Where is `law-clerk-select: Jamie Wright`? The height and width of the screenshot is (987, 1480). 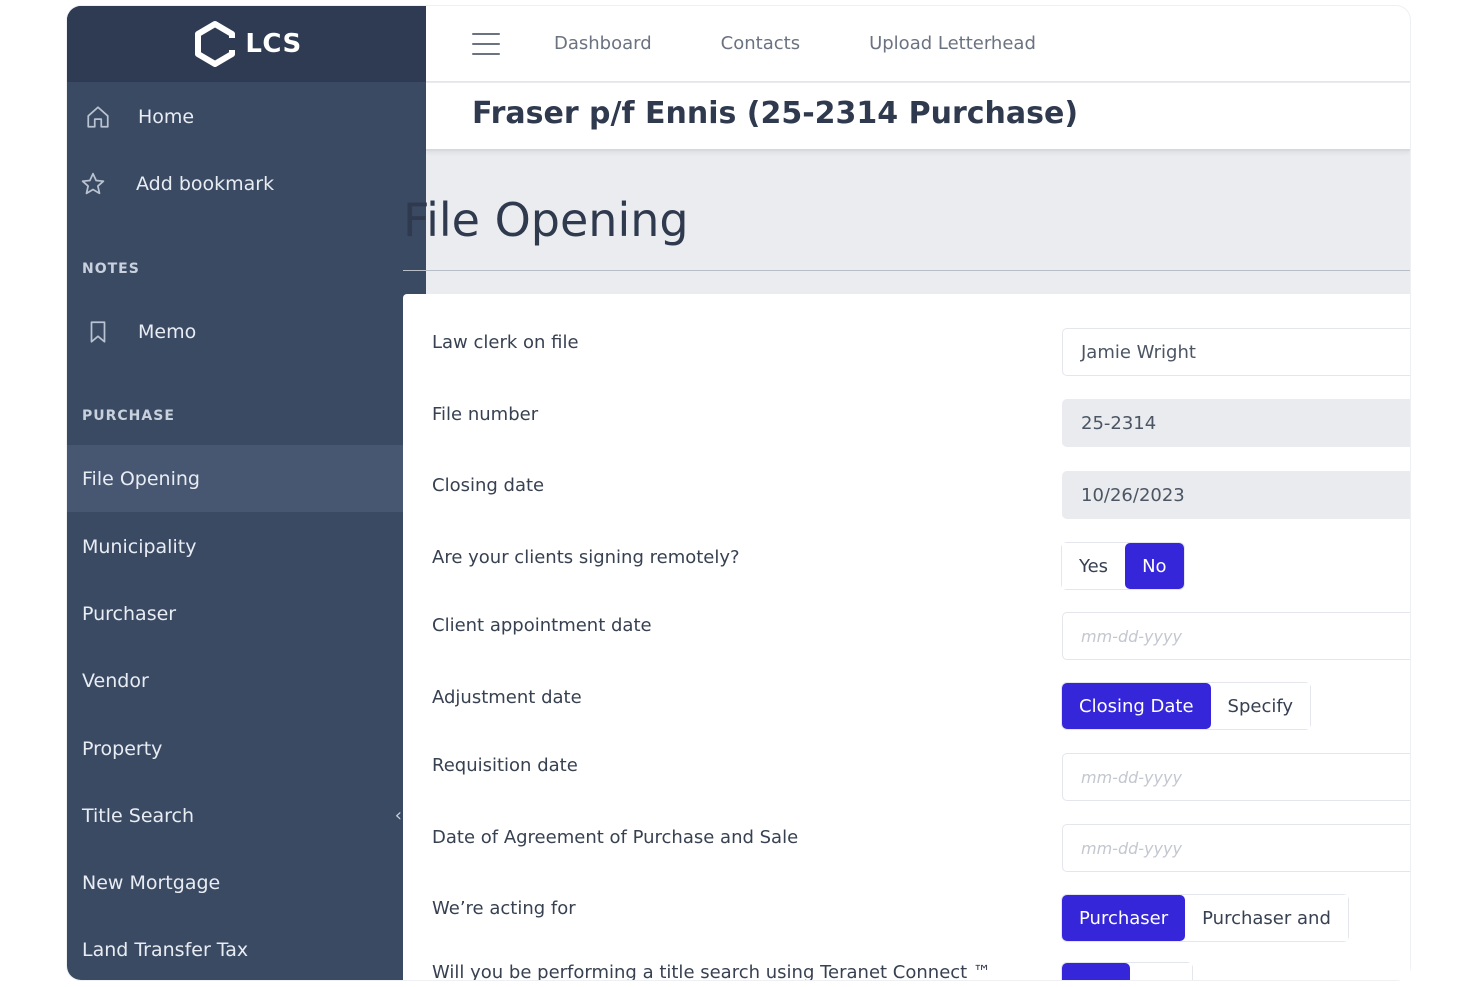 law-clerk-select: Jamie Wright is located at coordinates (1236, 352).